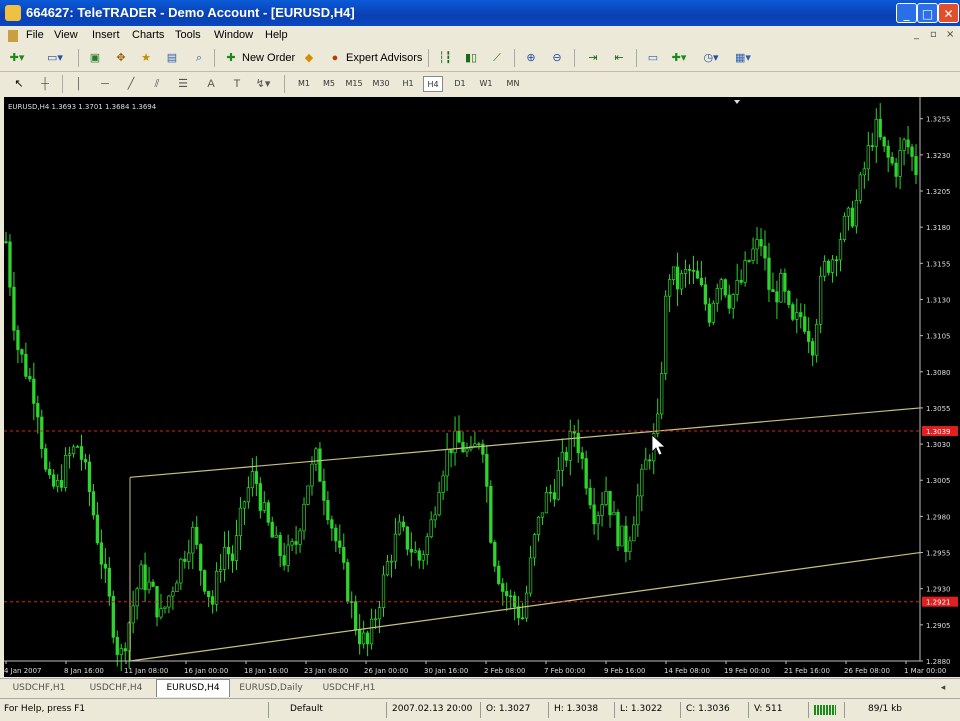 This screenshot has width=960, height=721. What do you see at coordinates (268, 58) in the screenshot?
I see `new-order-button: New Order` at bounding box center [268, 58].